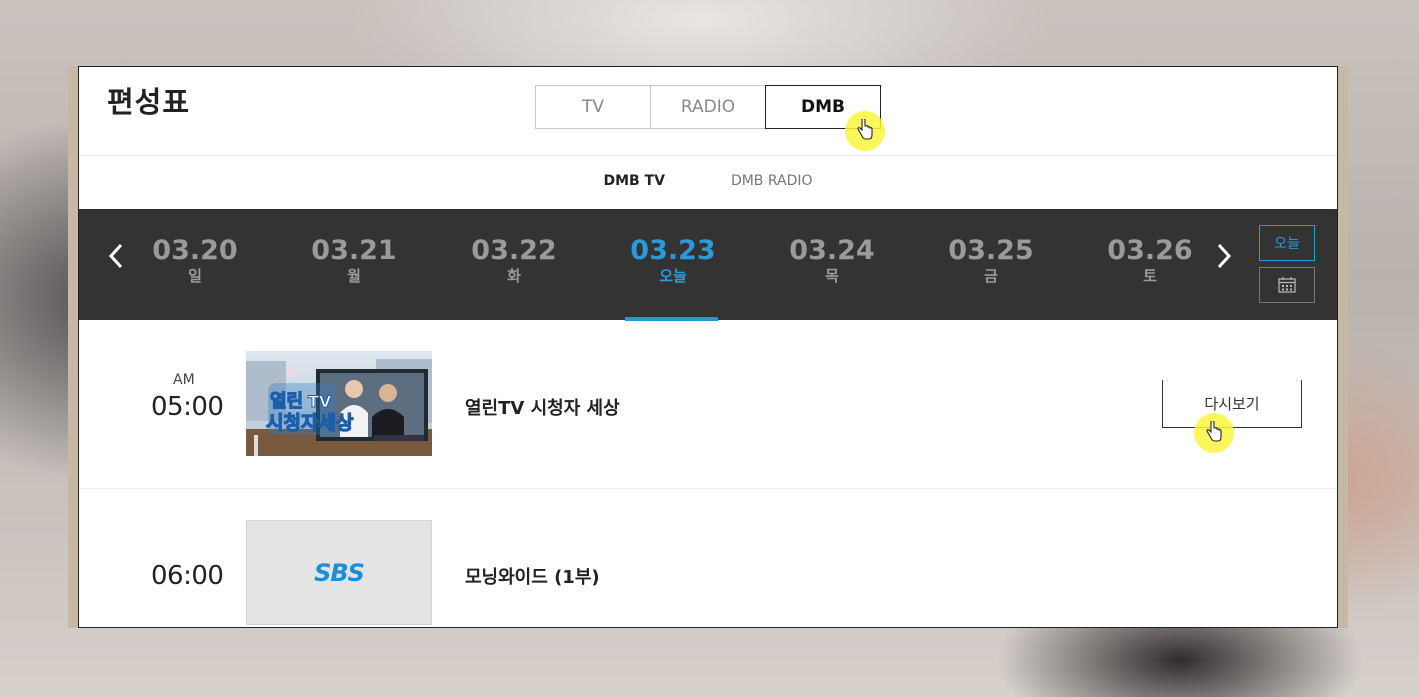 The width and height of the screenshot is (1419, 697). Describe the element at coordinates (633, 181) in the screenshot. I see `subtab-dmb-tv: DMB TV` at that location.